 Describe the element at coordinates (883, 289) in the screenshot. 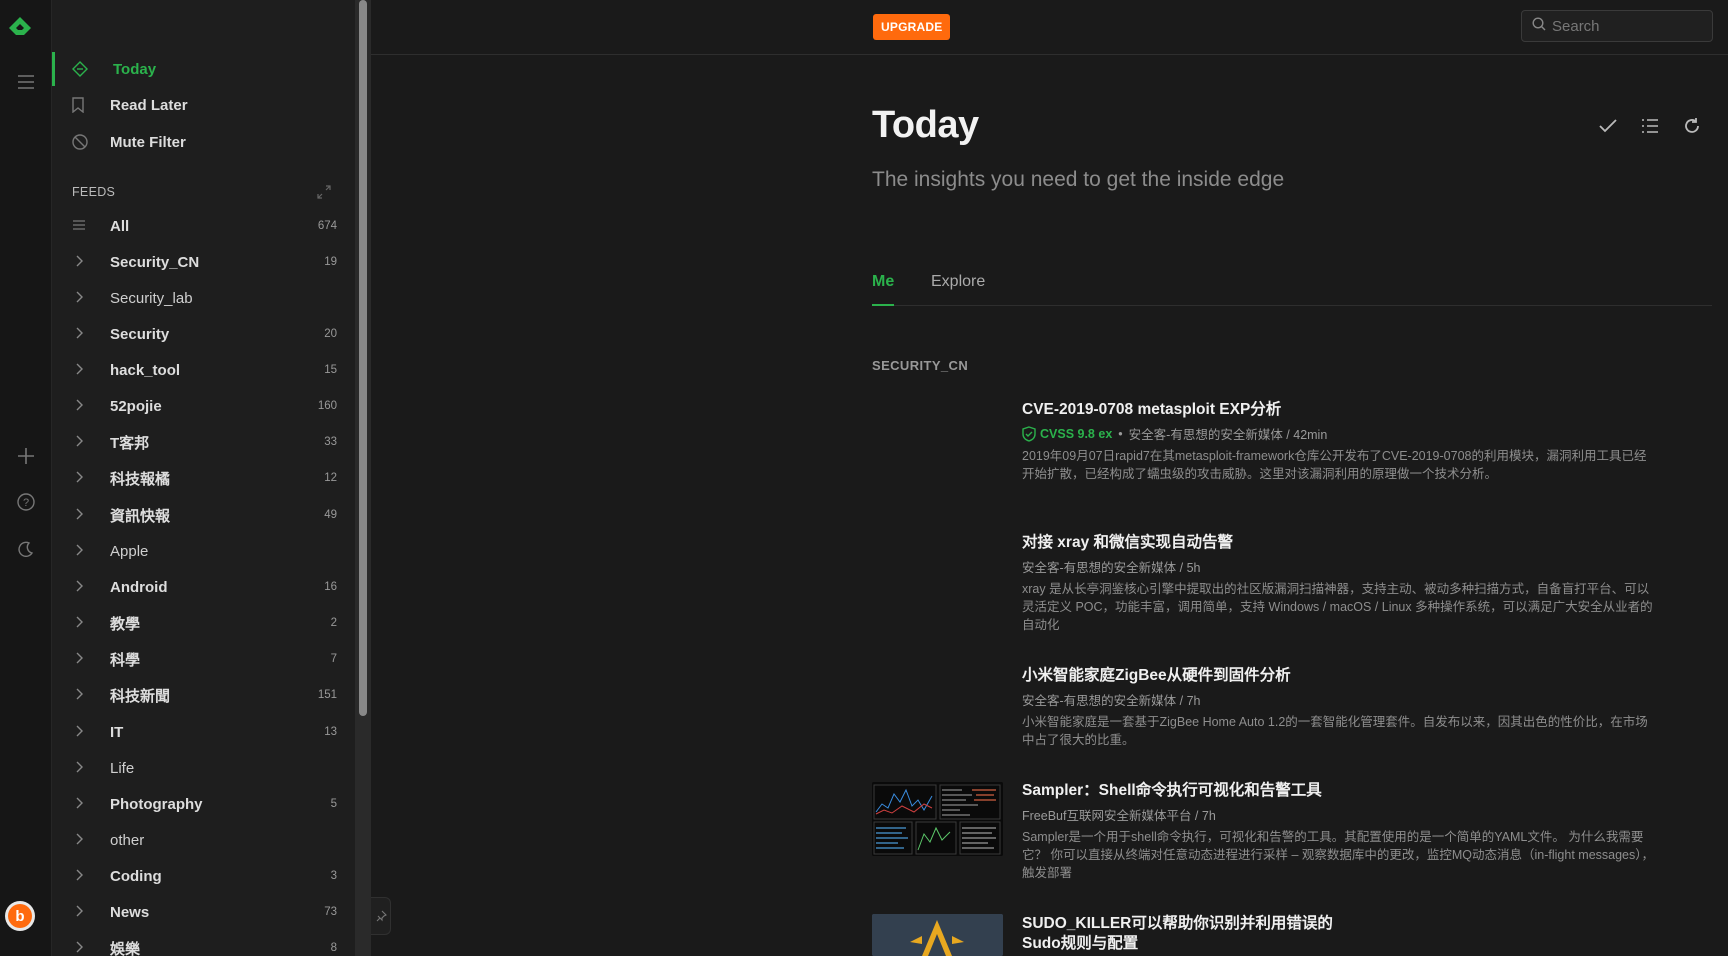

I see `tab-me: Me` at that location.